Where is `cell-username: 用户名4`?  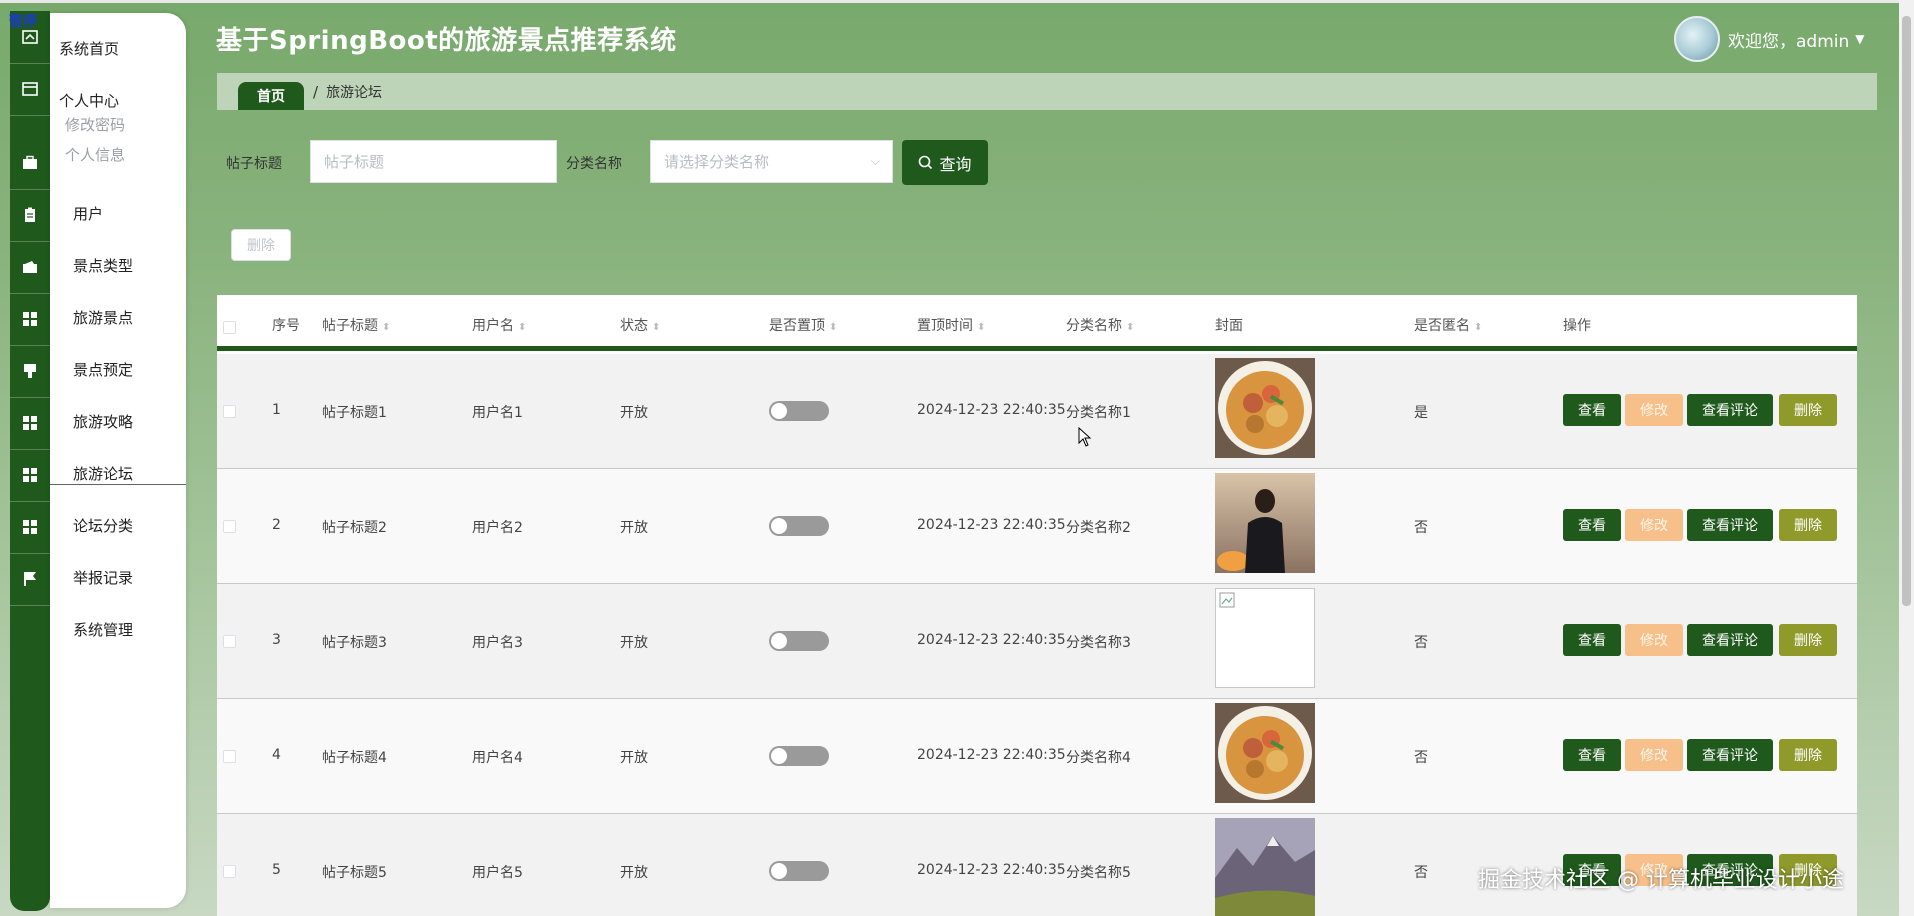 cell-username: 用户名4 is located at coordinates (497, 758).